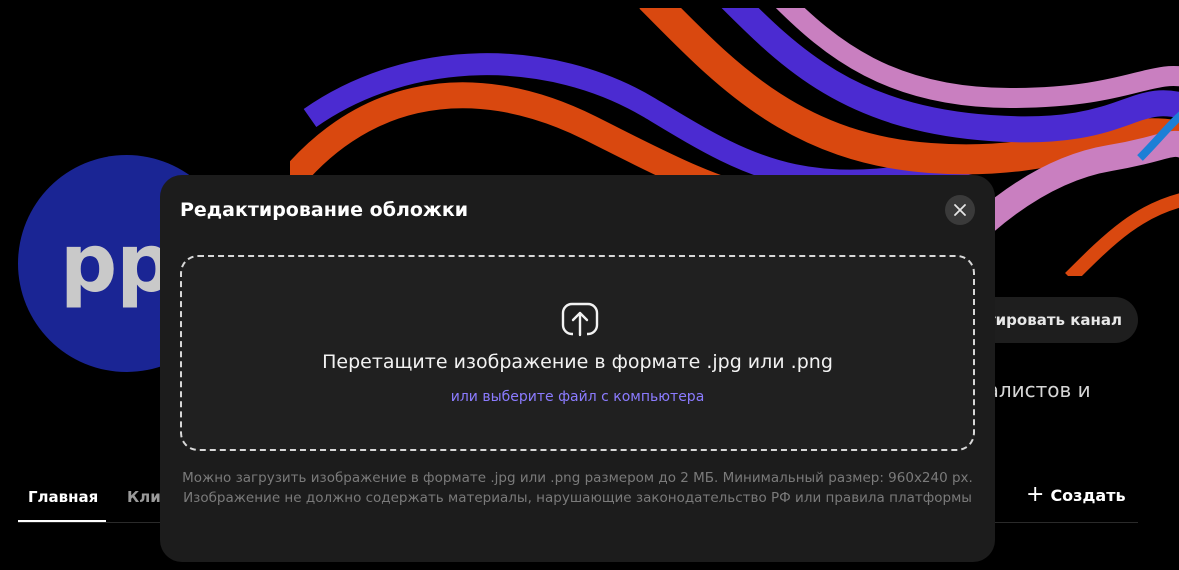  I want to click on create-button: + Создать, so click(1076, 495).